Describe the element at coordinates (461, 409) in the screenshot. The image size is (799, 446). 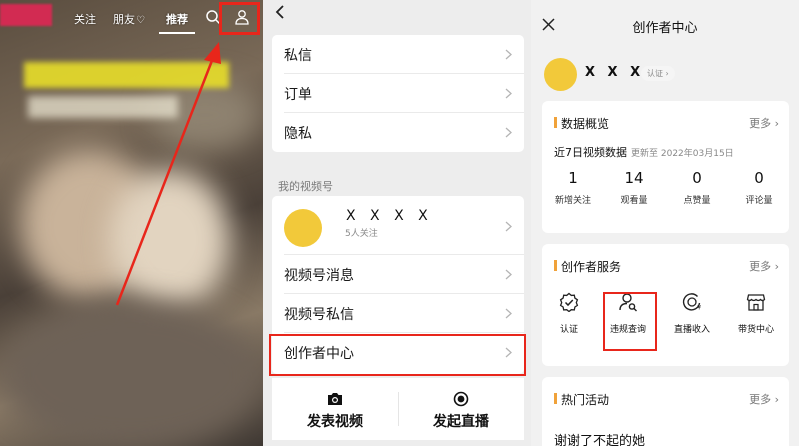
I see `start-live-button: 发起直播` at that location.